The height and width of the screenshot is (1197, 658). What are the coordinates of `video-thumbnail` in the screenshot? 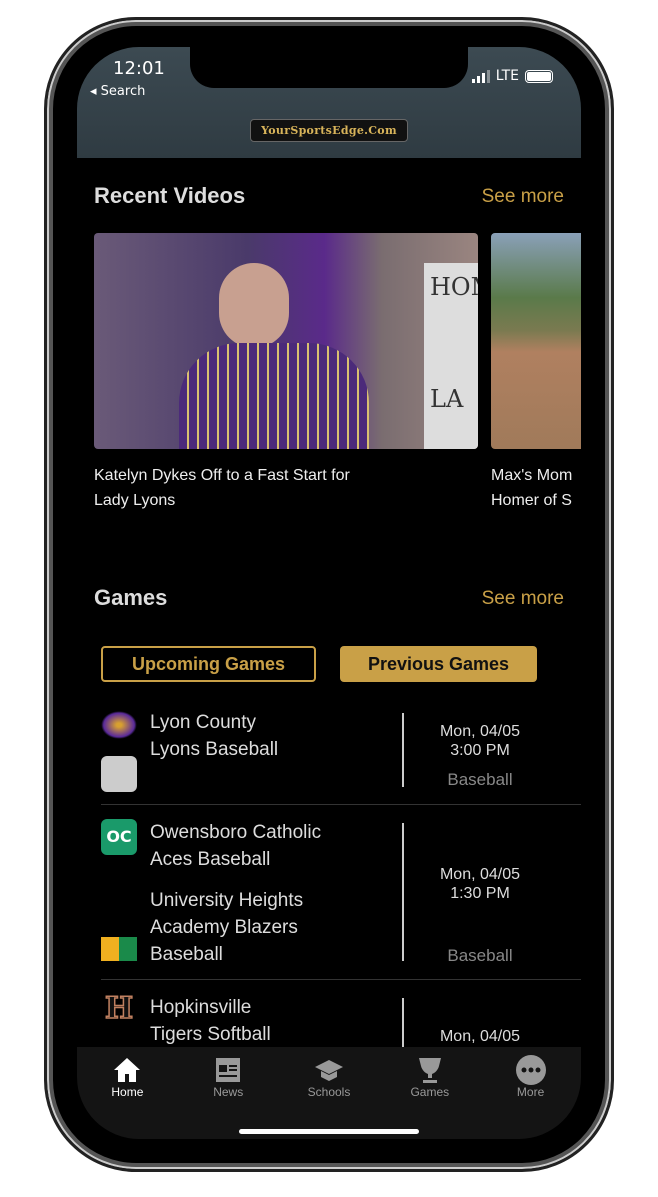 It's located at (536, 341).